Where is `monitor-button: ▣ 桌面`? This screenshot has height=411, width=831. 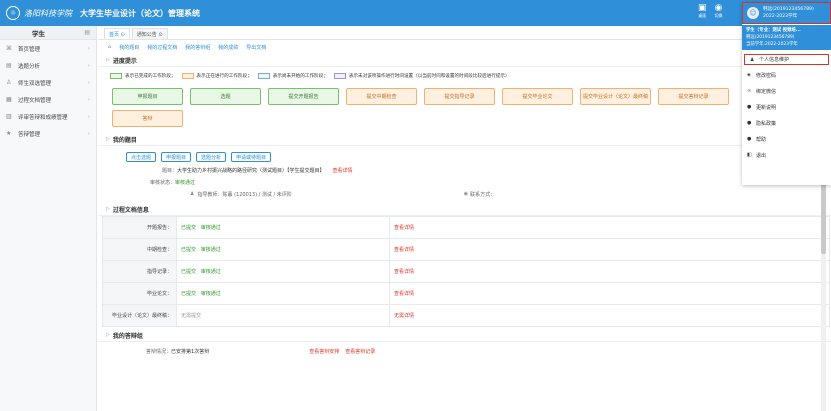 monitor-button: ▣ 桌面 is located at coordinates (702, 11).